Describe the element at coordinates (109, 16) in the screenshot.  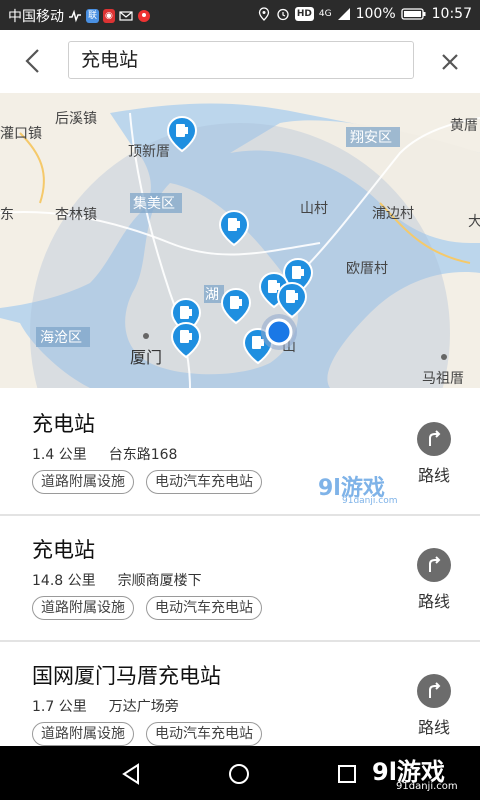
I see `bank-notification-icon: ◉` at that location.